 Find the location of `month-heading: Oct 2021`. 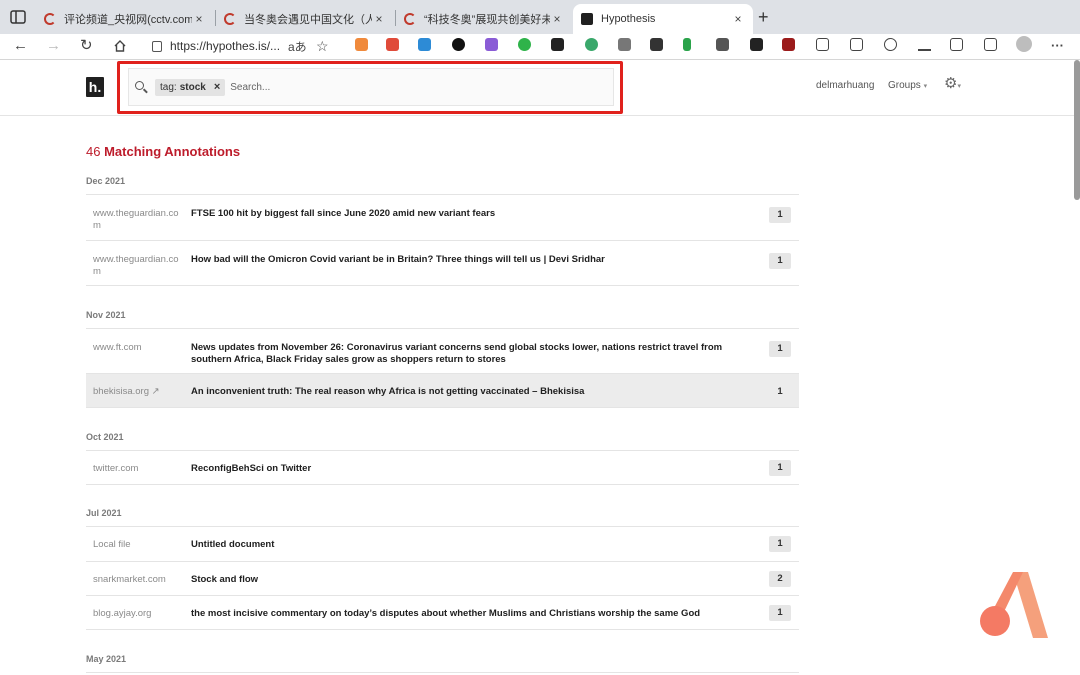

month-heading: Oct 2021 is located at coordinates (105, 437).